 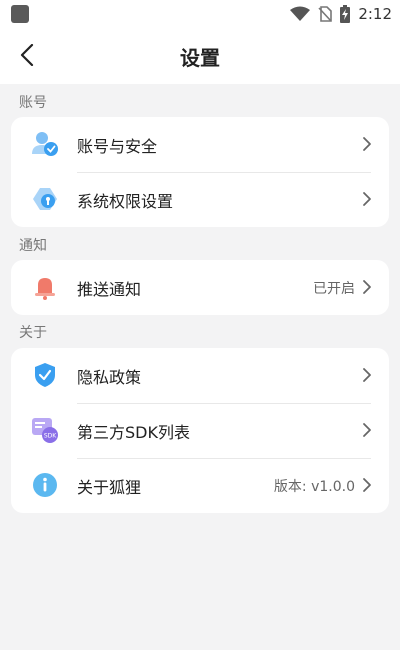 What do you see at coordinates (314, 486) in the screenshot?
I see `version-value: 版本: v1.0.0` at bounding box center [314, 486].